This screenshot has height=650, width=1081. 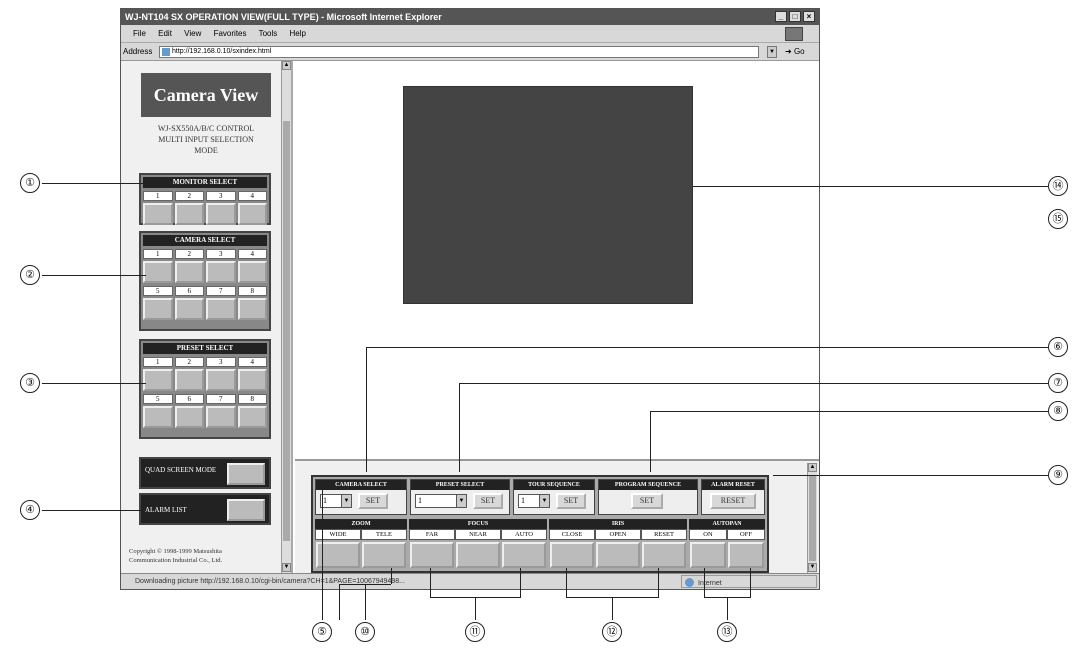 What do you see at coordinates (252, 309) in the screenshot?
I see `camera-8-button` at bounding box center [252, 309].